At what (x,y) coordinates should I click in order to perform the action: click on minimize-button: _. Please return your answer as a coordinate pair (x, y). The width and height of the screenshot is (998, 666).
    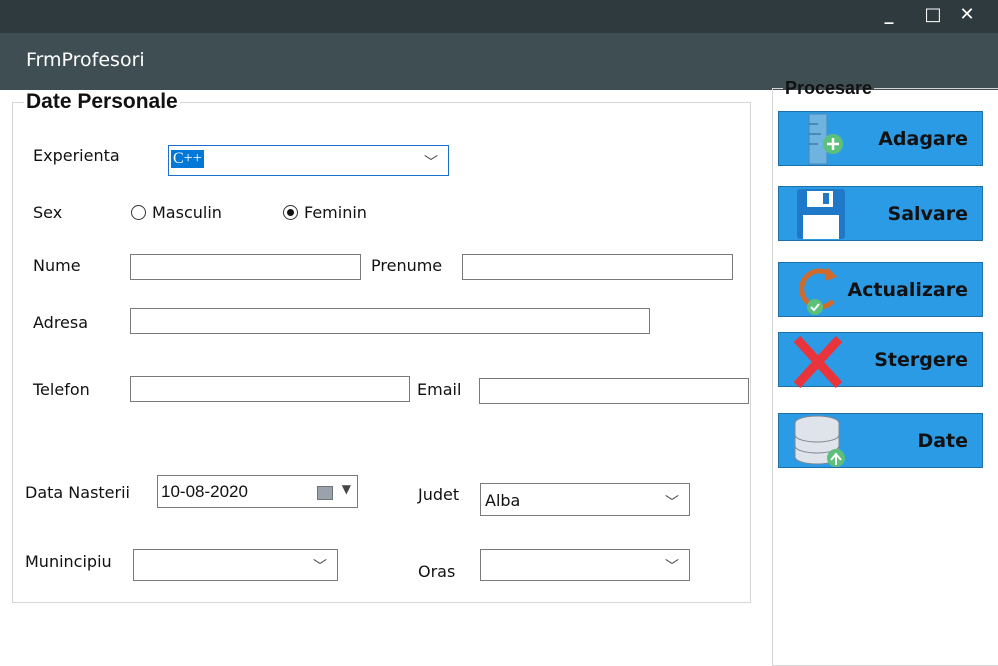
    Looking at the image, I should click on (889, 14).